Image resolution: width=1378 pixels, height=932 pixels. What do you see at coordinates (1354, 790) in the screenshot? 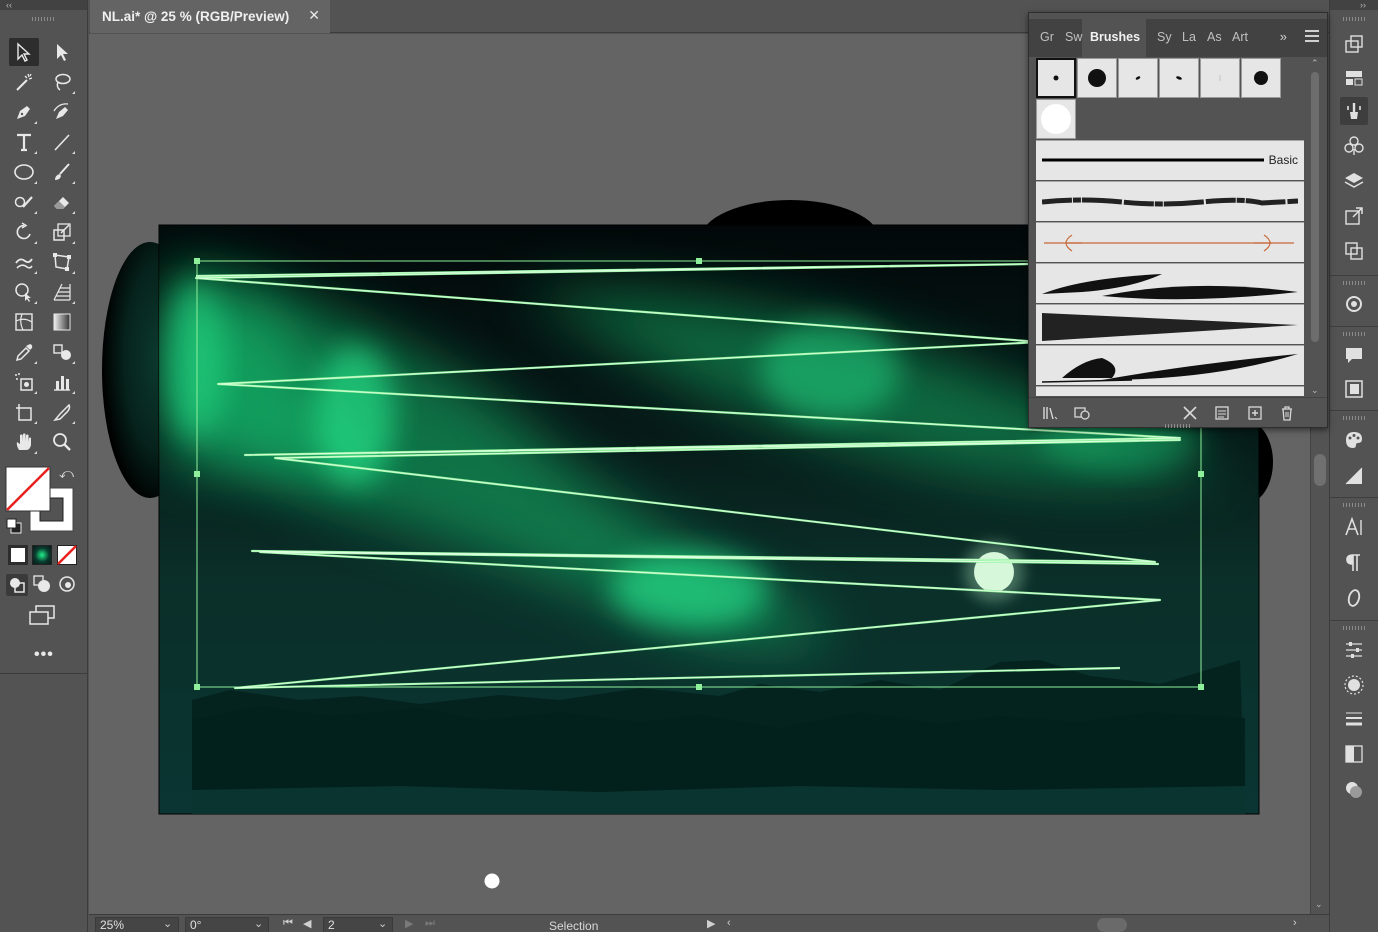
I see `graphic-styles-icon` at bounding box center [1354, 790].